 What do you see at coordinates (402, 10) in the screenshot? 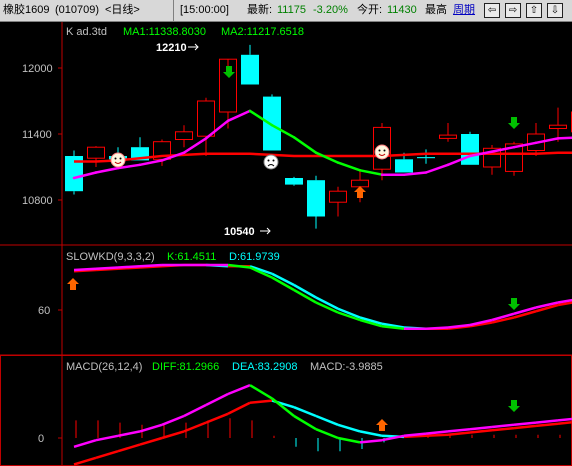
I see `open-value: 11430` at bounding box center [402, 10].